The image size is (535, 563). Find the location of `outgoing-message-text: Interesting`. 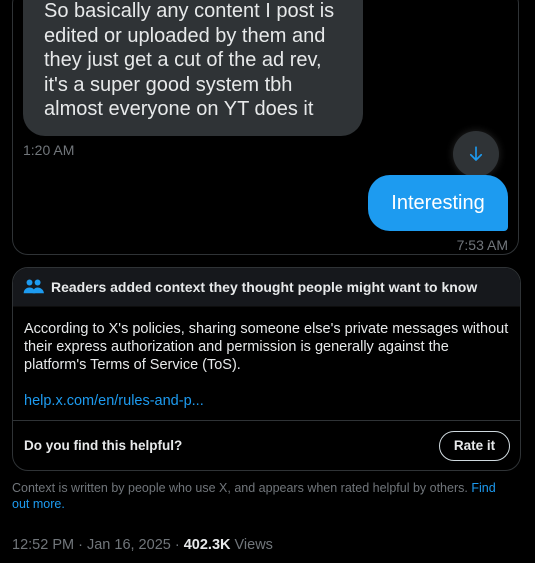

outgoing-message-text: Interesting is located at coordinates (438, 202).